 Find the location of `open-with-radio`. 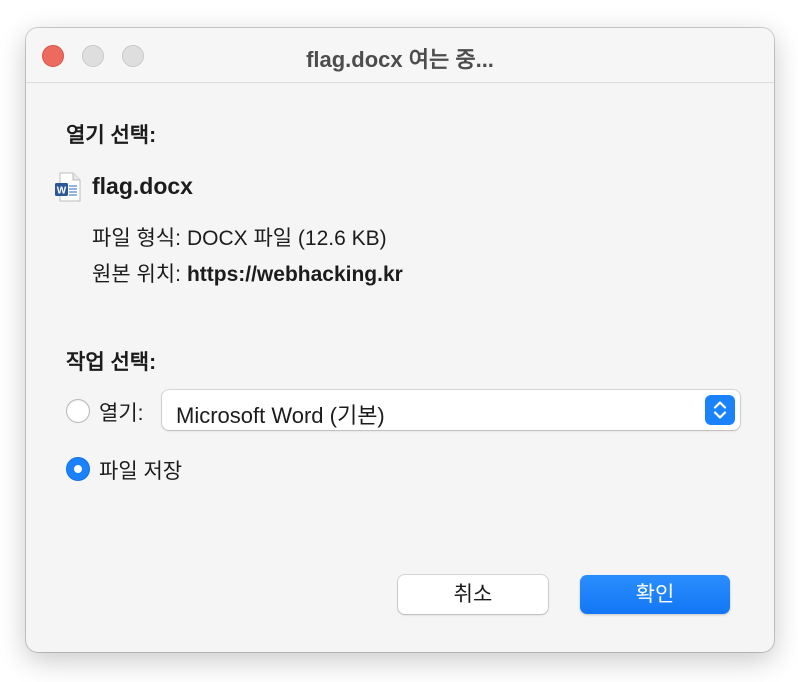

open-with-radio is located at coordinates (78, 411).